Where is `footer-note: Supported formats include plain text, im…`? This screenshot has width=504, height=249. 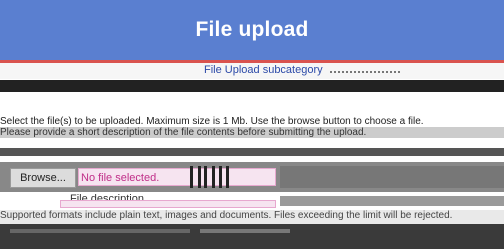
footer-note: Supported formats include plain text, im… is located at coordinates (252, 217).